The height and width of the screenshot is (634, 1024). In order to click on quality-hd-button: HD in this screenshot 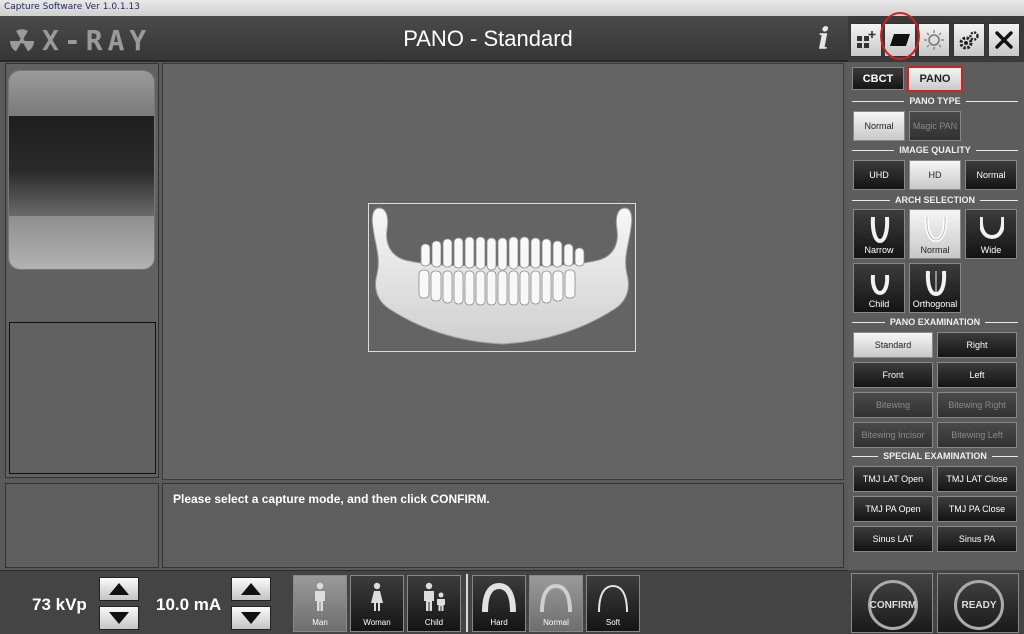, I will do `click(935, 175)`.